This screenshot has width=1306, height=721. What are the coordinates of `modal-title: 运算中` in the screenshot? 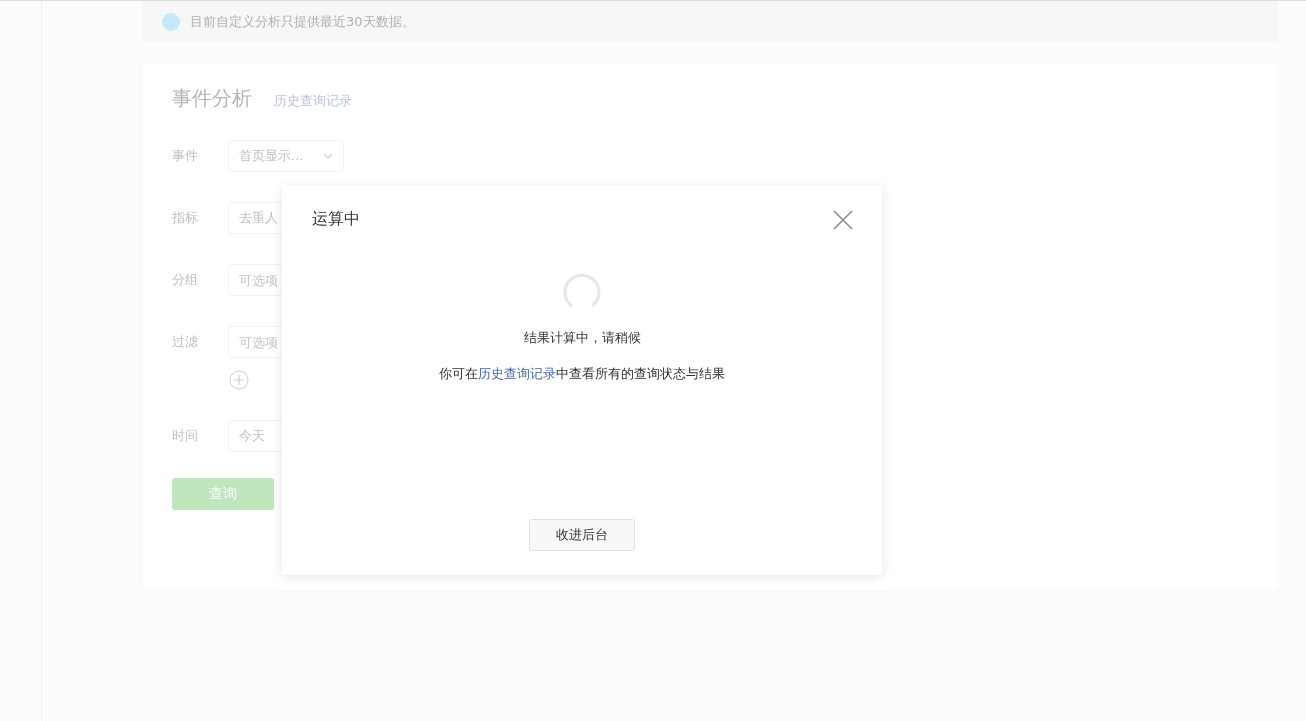 It's located at (336, 219).